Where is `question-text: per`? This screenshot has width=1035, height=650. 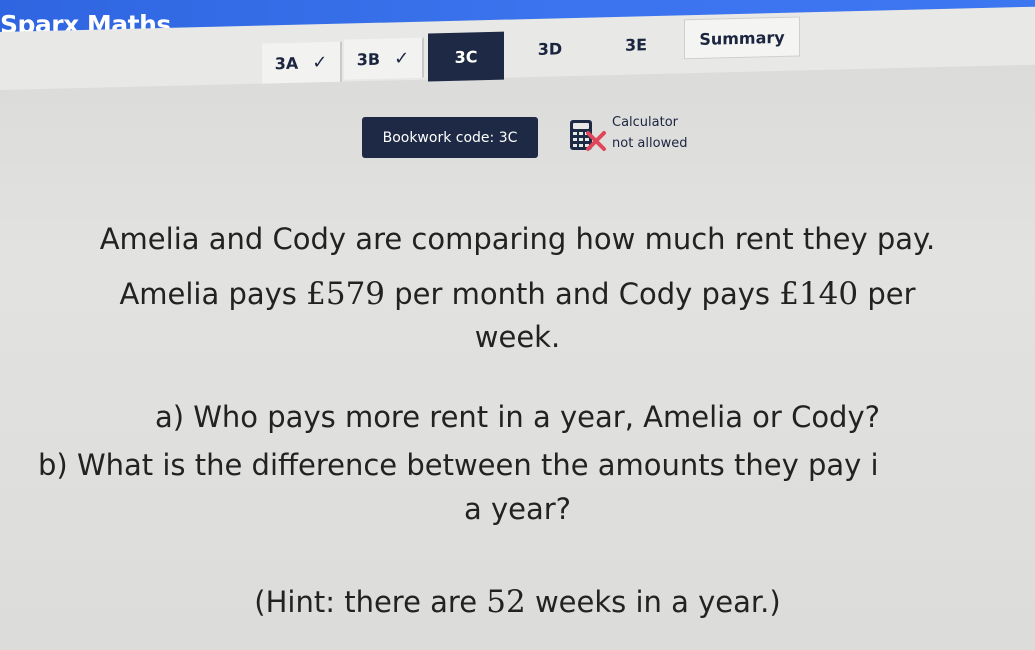 question-text: per is located at coordinates (887, 294).